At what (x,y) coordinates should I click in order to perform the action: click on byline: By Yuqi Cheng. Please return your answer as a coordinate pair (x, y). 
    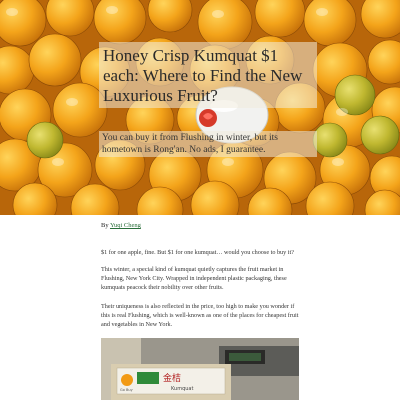
    Looking at the image, I should click on (121, 225).